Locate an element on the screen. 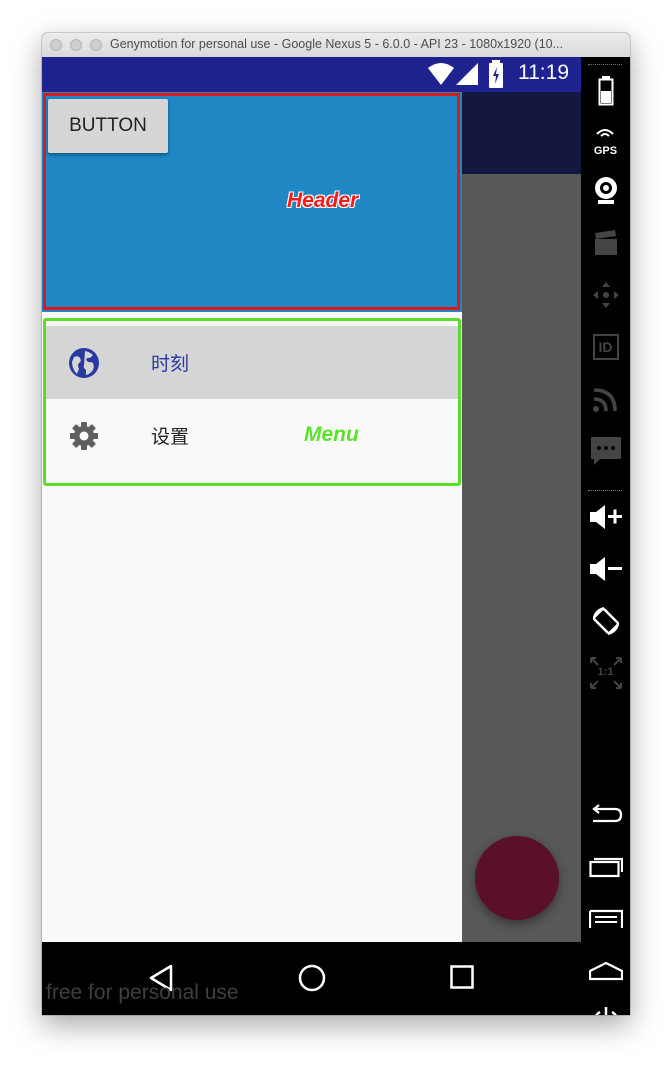 The image size is (672, 1065). id-label: ID is located at coordinates (605, 347).